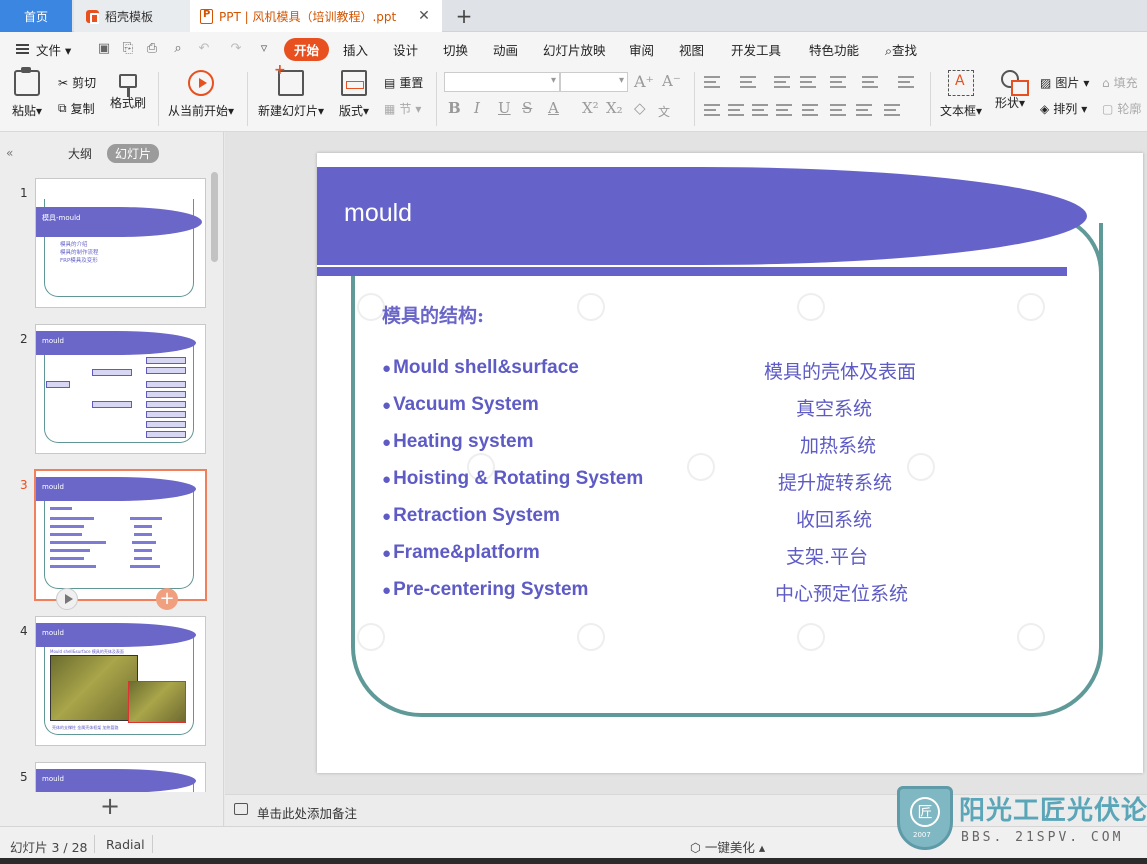 This screenshot has height=864, width=1147. I want to click on tab-docer-template: 稻壳模板, so click(132, 16).